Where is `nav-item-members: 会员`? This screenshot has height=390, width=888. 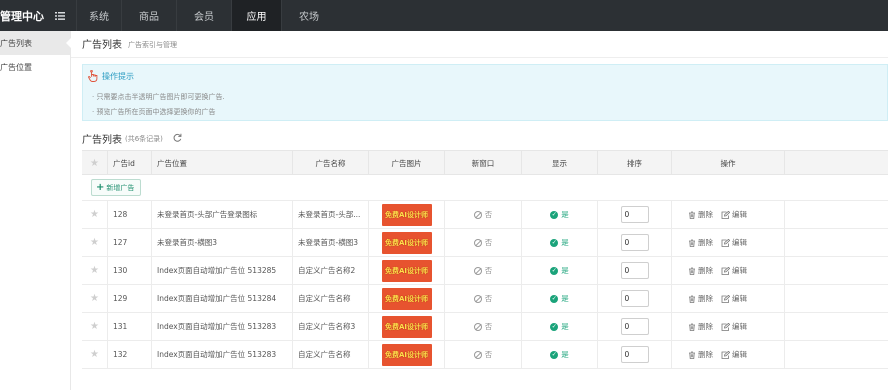
nav-item-members: 会员 is located at coordinates (203, 15).